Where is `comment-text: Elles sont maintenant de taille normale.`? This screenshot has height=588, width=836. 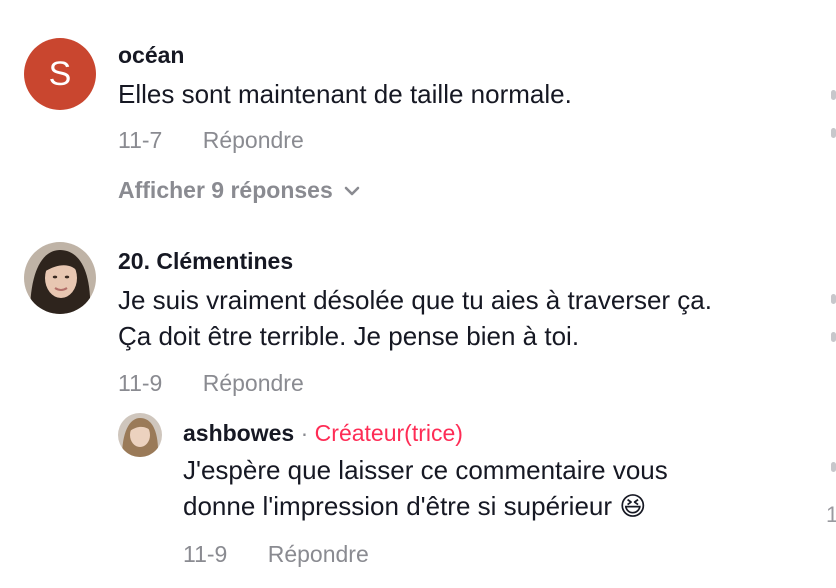 comment-text: Elles sont maintenant de taille normale. is located at coordinates (345, 94).